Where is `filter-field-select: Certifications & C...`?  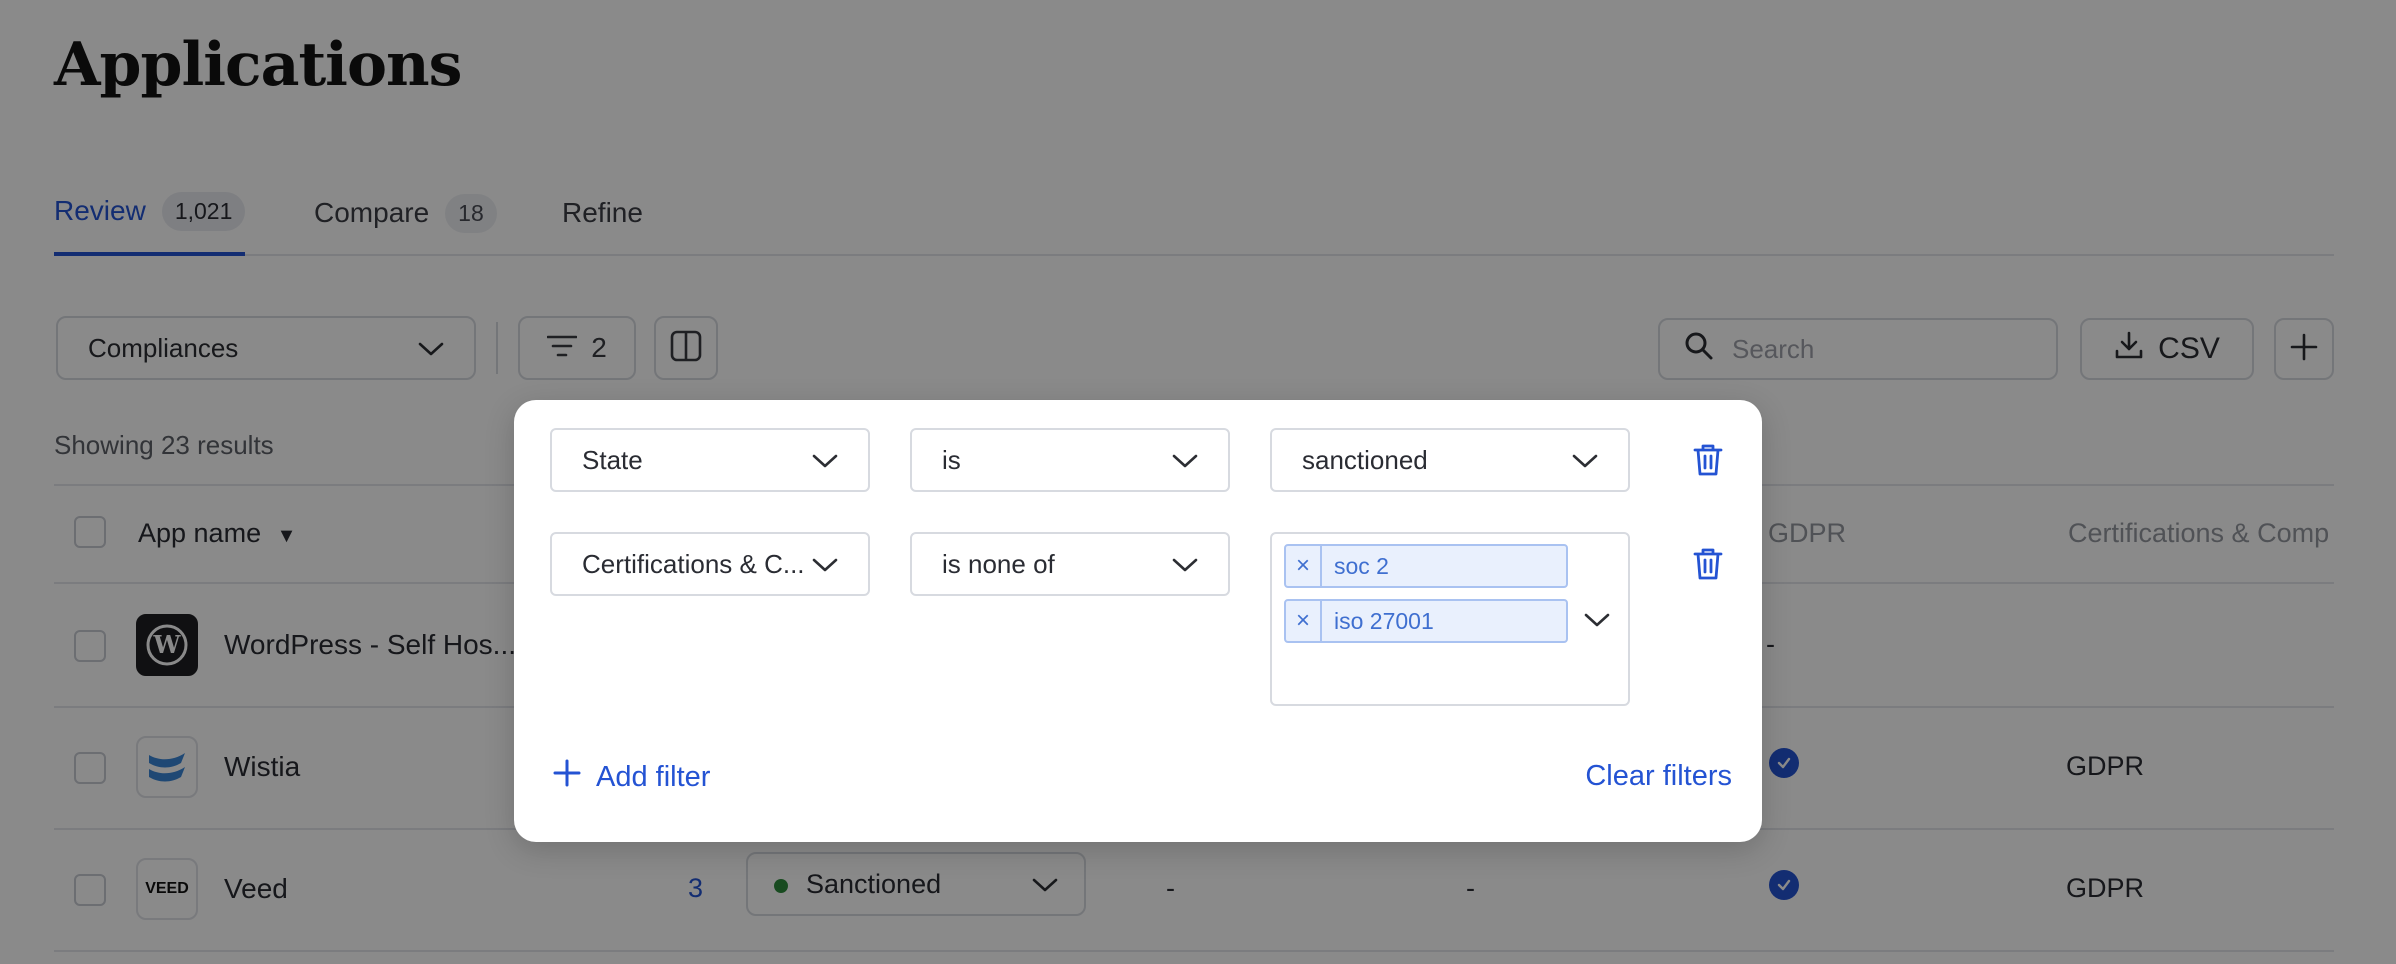
filter-field-select: Certifications & C... is located at coordinates (710, 564).